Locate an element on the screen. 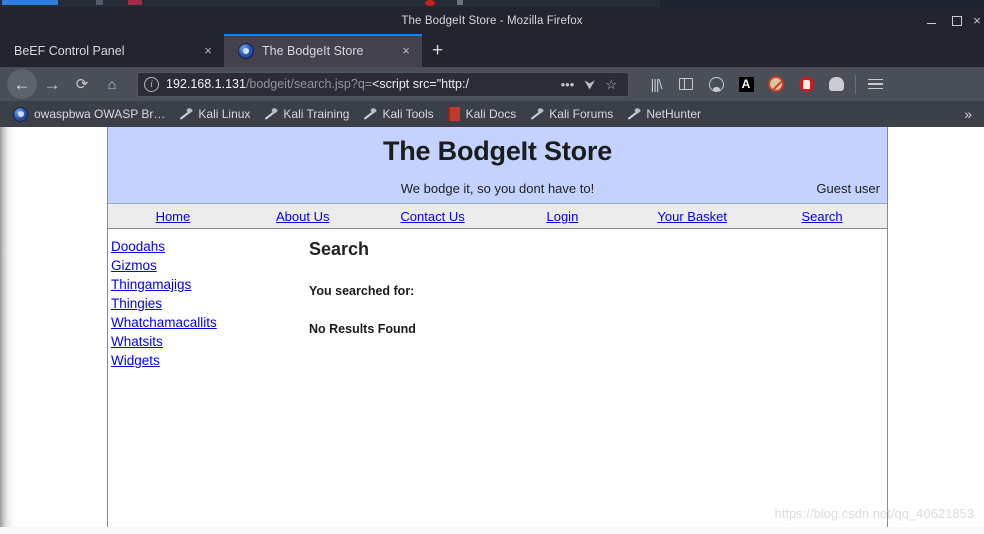 This screenshot has width=984, height=534. minimize-icon is located at coordinates (931, 23).